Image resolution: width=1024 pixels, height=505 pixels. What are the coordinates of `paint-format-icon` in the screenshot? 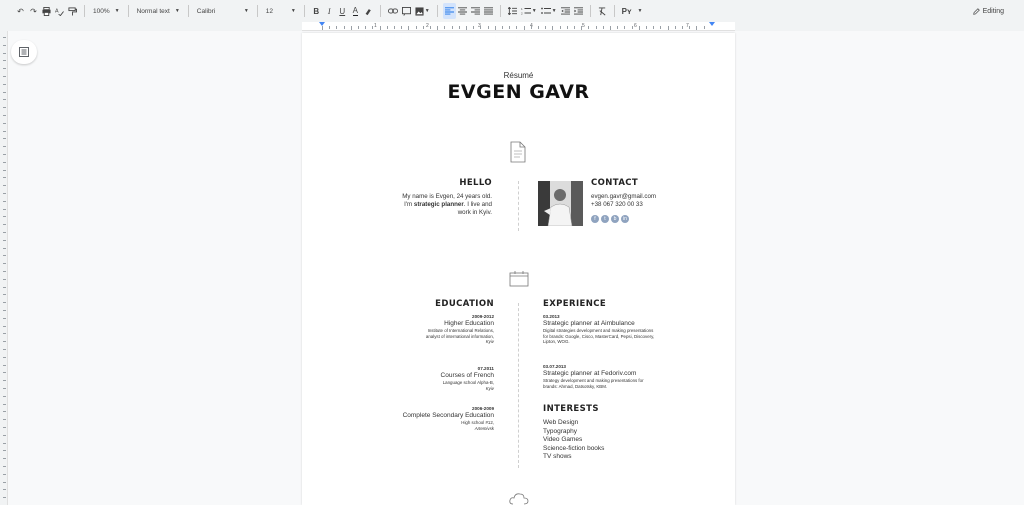 It's located at (72, 11).